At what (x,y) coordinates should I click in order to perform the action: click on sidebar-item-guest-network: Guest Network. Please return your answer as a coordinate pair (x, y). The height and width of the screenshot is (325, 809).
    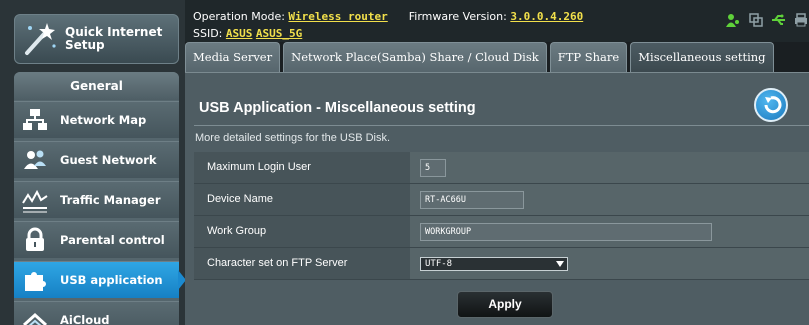
    Looking at the image, I should click on (96, 159).